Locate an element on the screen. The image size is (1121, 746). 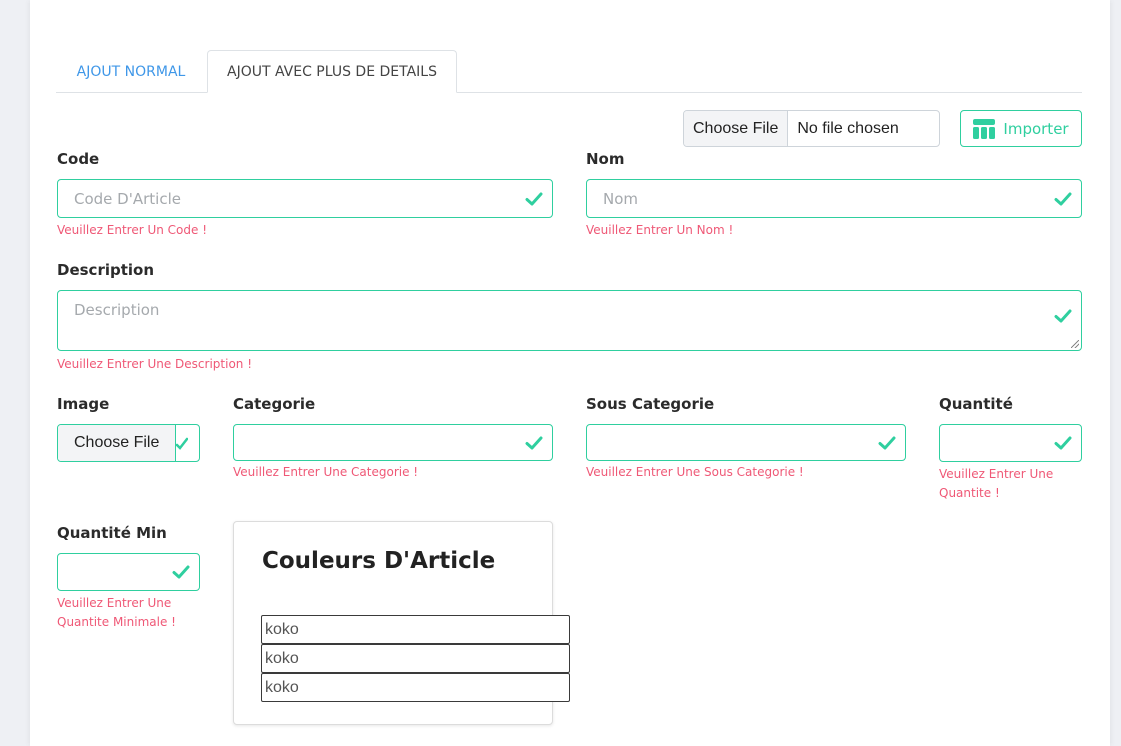
nom-input: Nom is located at coordinates (834, 198).